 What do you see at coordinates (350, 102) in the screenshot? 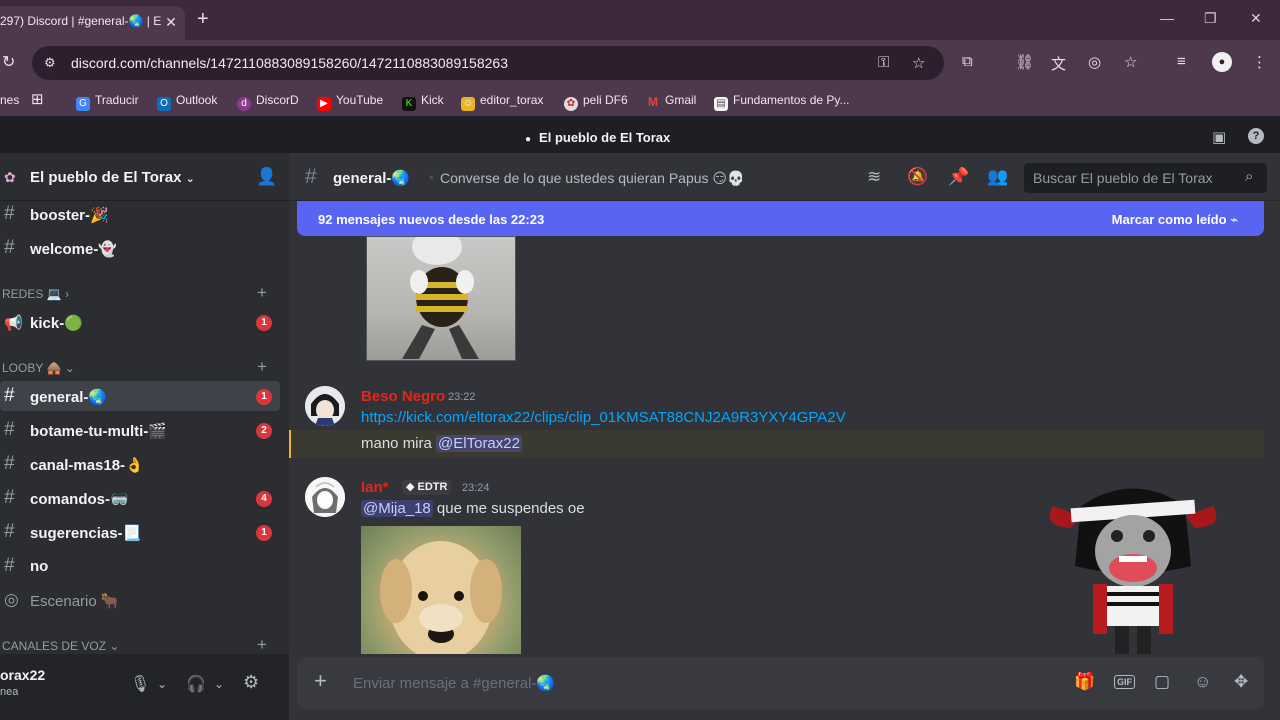
I see `bookmark-item: ▶ YouTube` at bounding box center [350, 102].